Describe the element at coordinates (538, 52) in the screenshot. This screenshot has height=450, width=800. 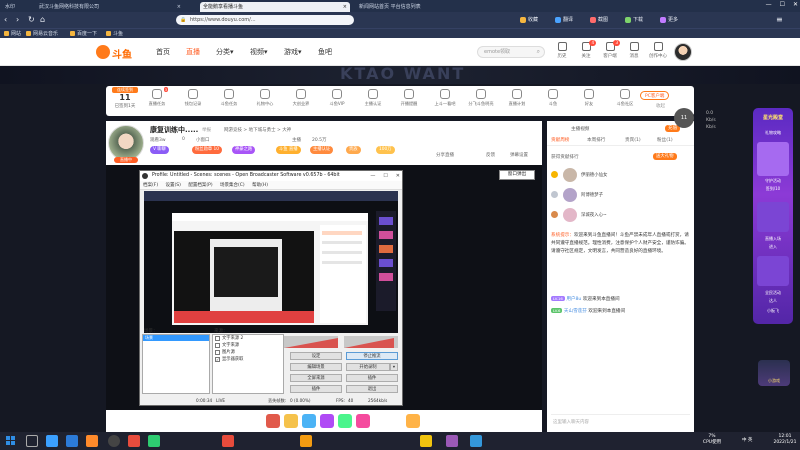
I see `search-icon: ⌕` at that location.